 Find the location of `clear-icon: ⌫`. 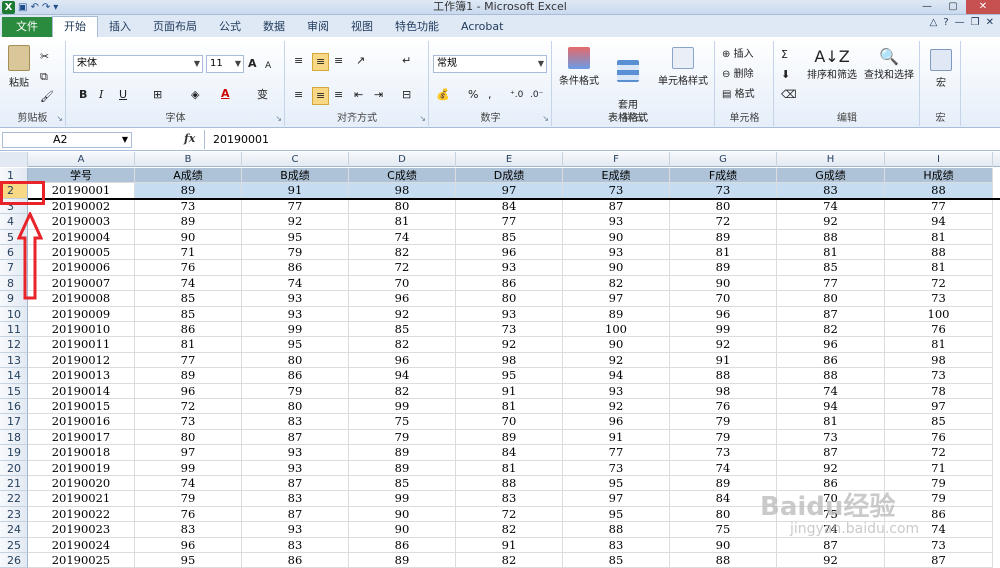

clear-icon: ⌫ is located at coordinates (789, 95).